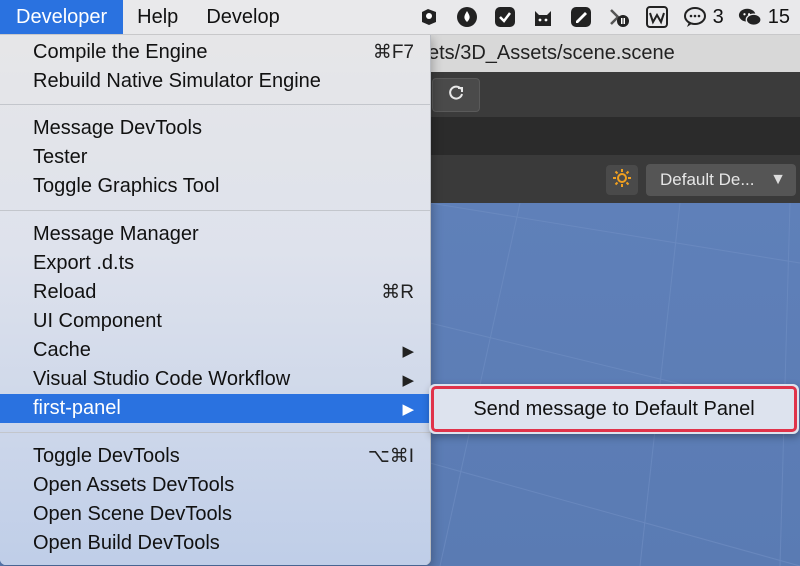 The width and height of the screenshot is (800, 566). What do you see at coordinates (215, 514) in the screenshot?
I see `menu-item-open-scene-devtools: Open Scene DevTools` at bounding box center [215, 514].